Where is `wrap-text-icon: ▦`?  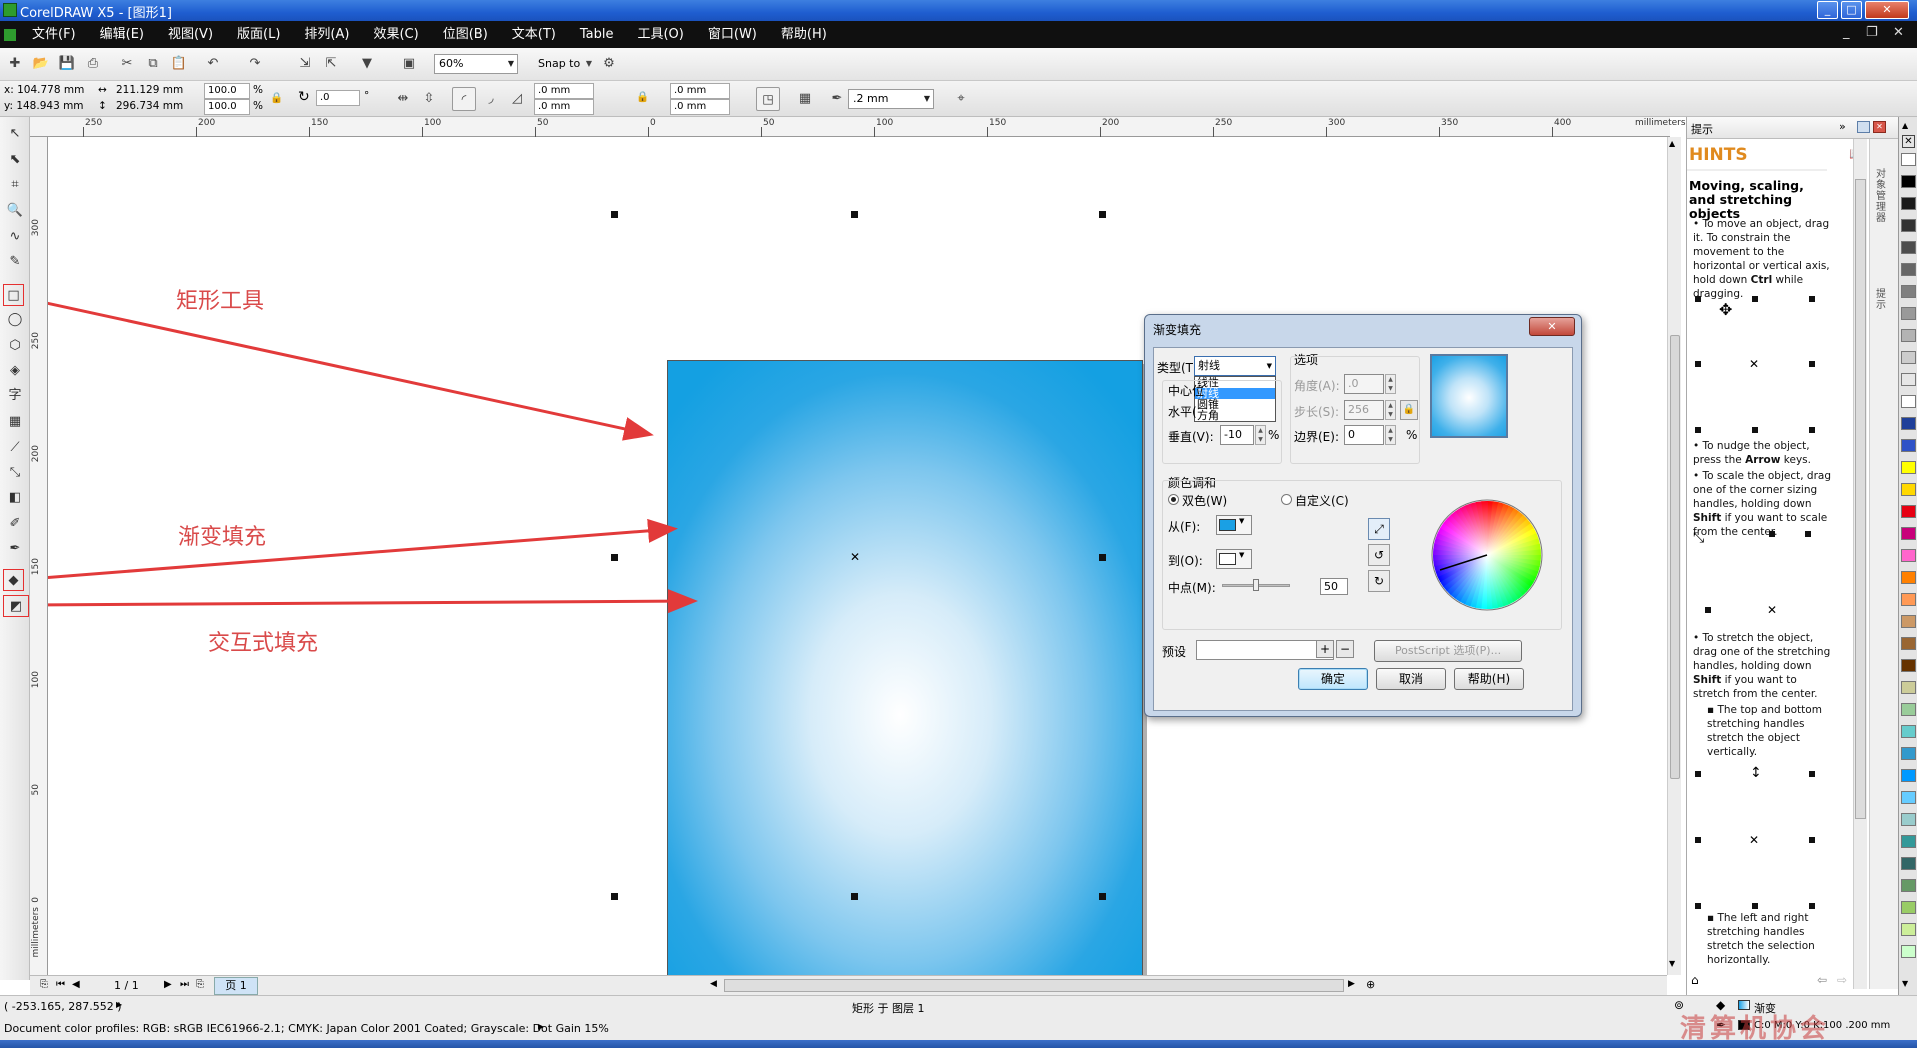
wrap-text-icon: ▦ is located at coordinates (805, 99).